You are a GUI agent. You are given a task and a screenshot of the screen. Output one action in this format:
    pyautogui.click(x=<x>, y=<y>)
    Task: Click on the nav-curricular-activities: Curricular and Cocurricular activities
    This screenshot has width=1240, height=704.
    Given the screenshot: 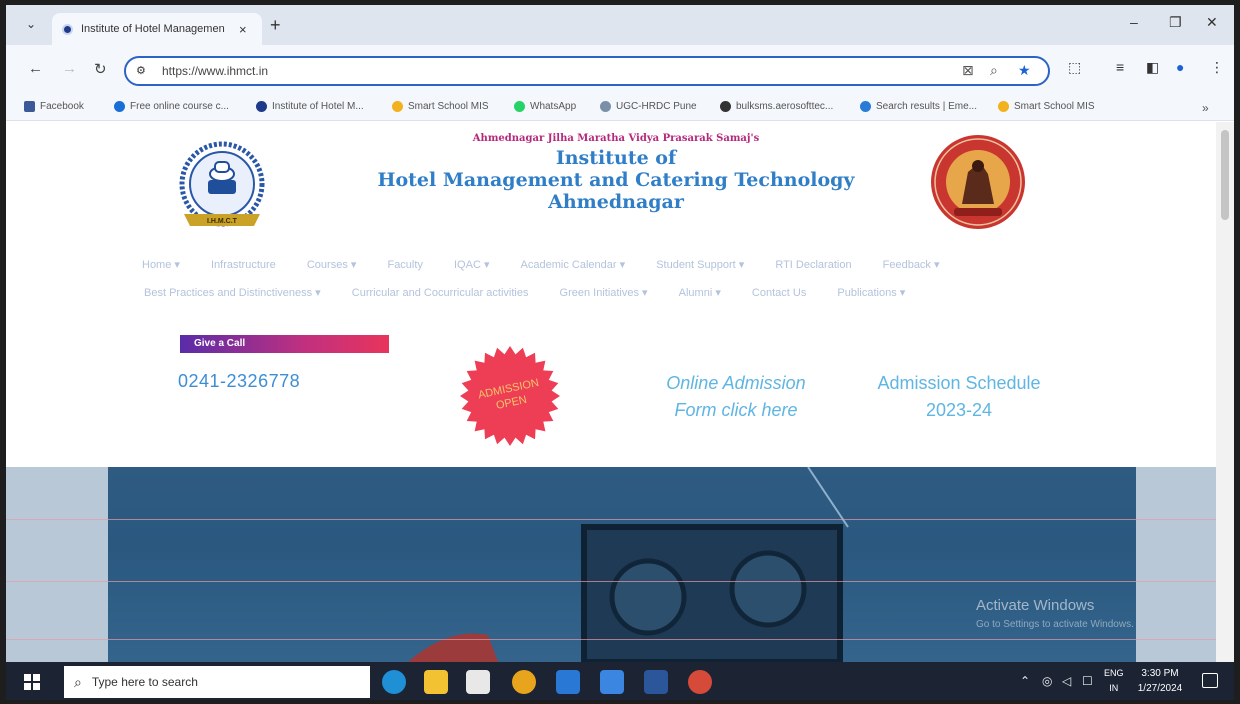 What is the action you would take?
    pyautogui.click(x=440, y=293)
    